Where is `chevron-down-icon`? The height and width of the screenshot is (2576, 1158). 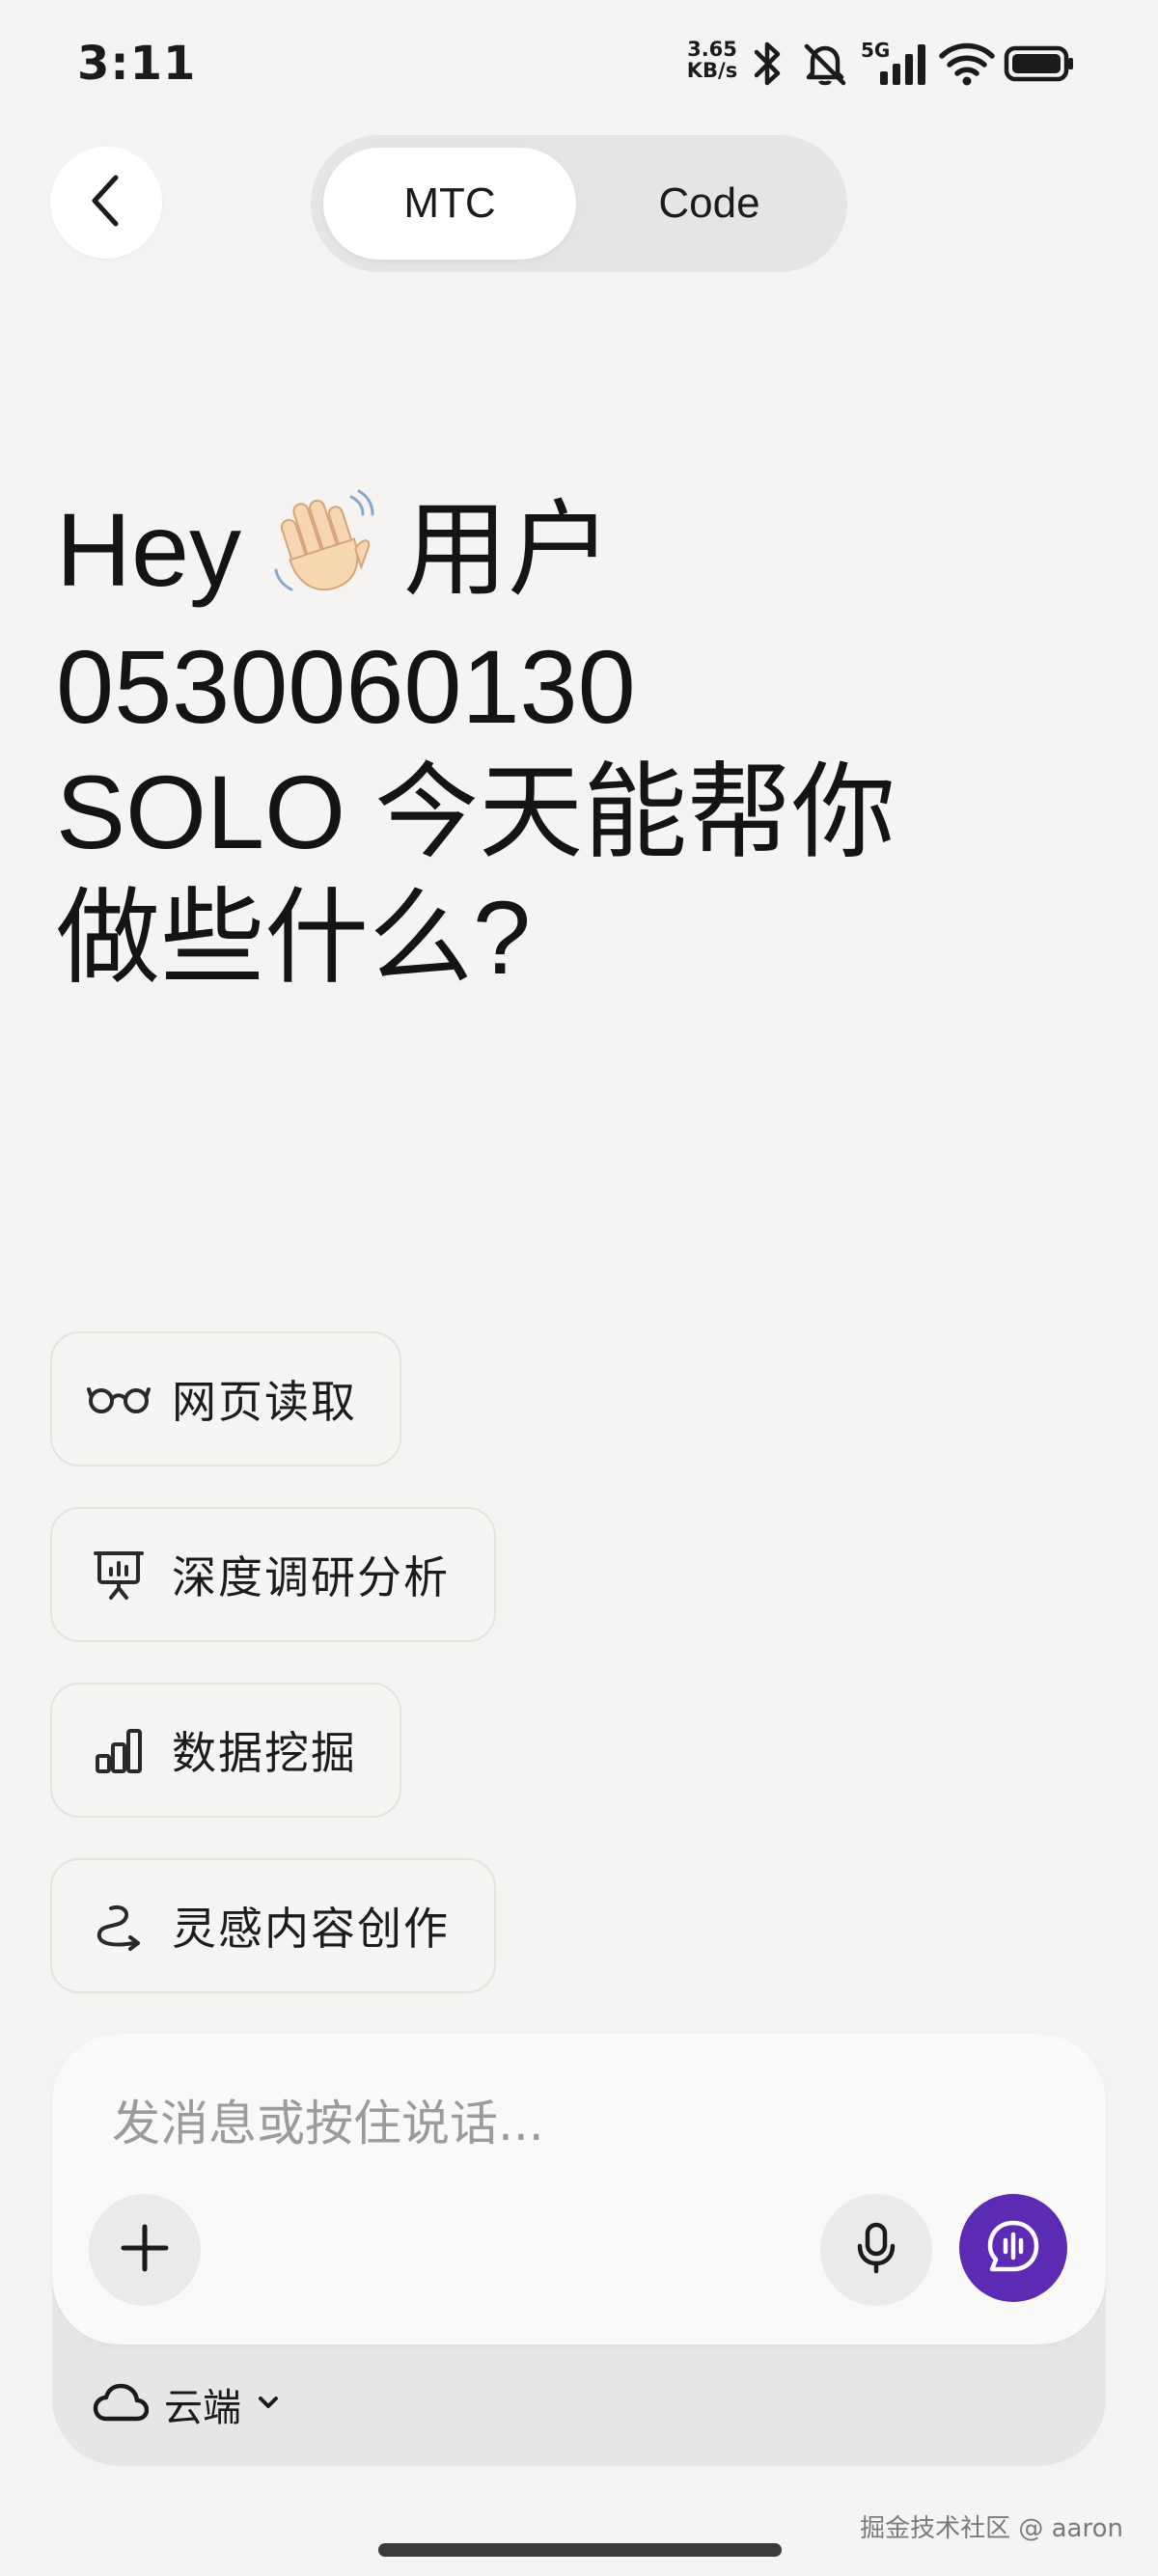
chevron-down-icon is located at coordinates (268, 2404).